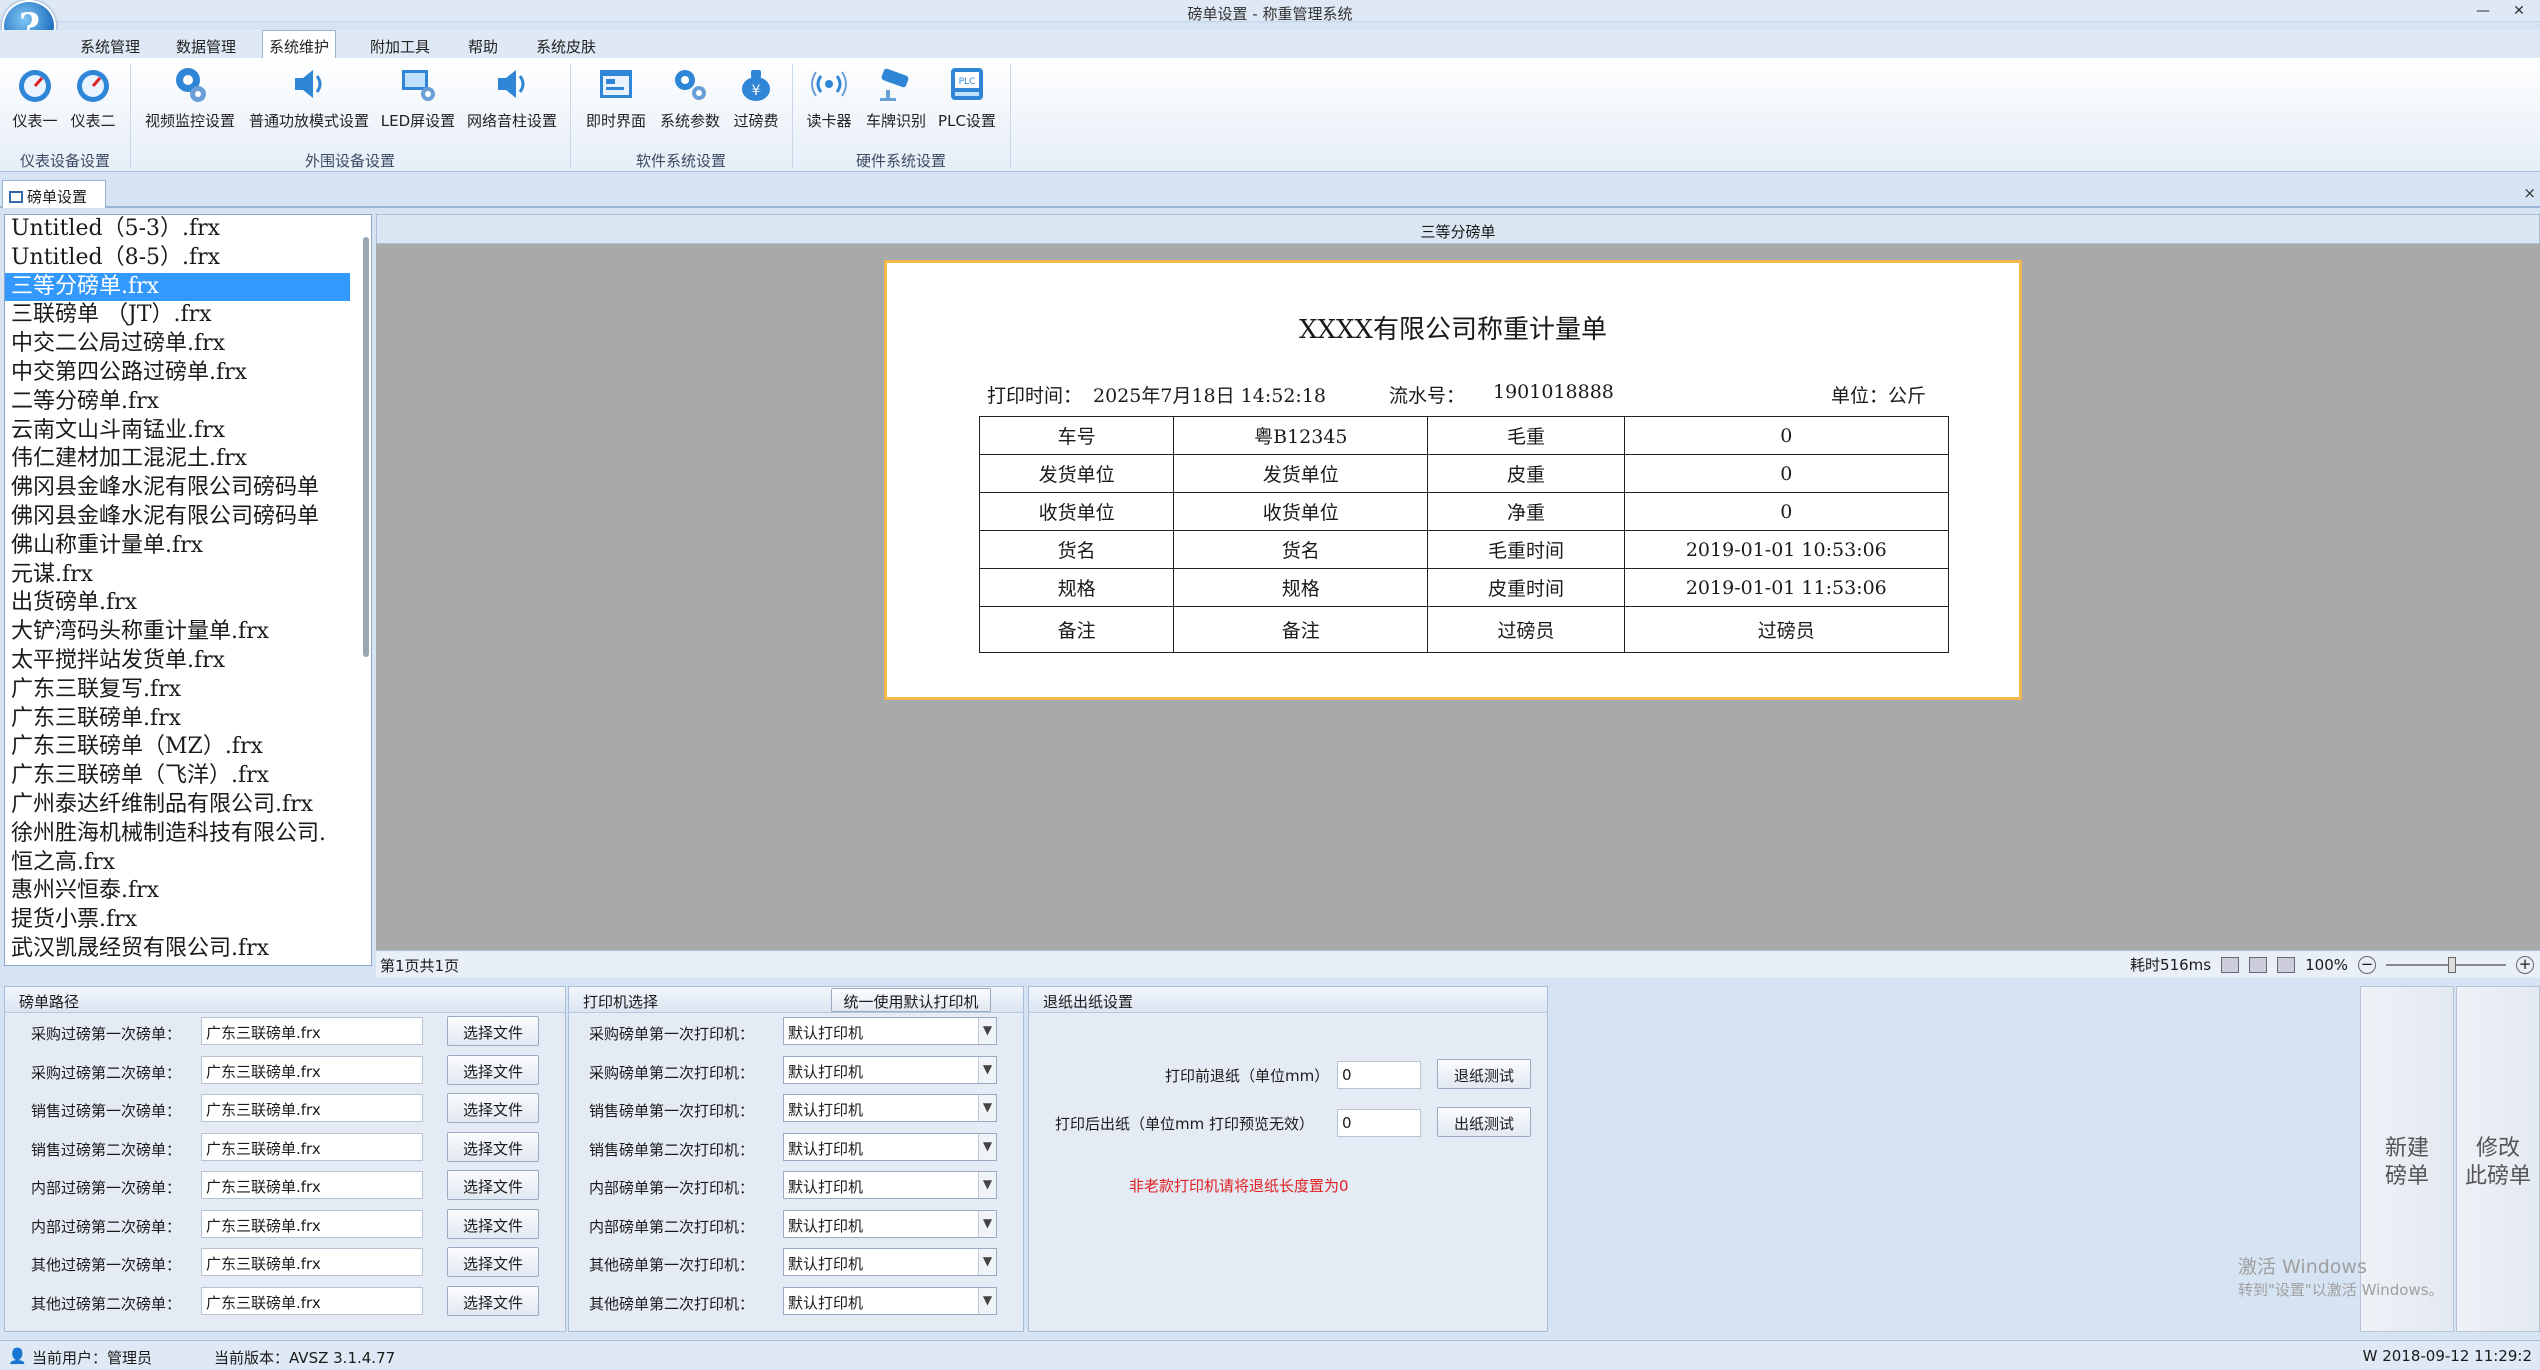  What do you see at coordinates (177, 805) in the screenshot?
I see `list-item: 广州泰达纤维制品有限公司.frx` at bounding box center [177, 805].